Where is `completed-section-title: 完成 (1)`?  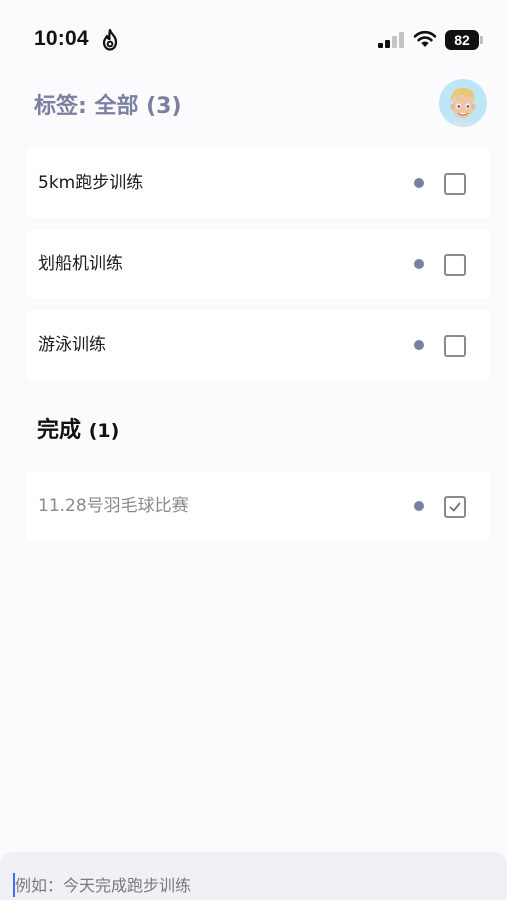
completed-section-title: 完成 (1) is located at coordinates (78, 428).